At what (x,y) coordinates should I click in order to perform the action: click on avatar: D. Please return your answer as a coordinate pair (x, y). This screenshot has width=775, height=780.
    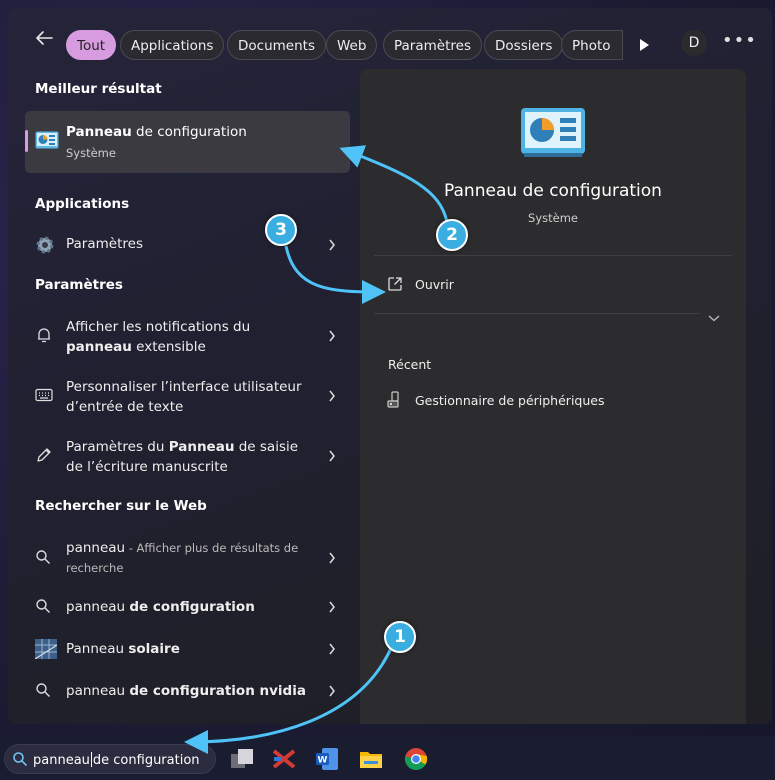
    Looking at the image, I should click on (694, 43).